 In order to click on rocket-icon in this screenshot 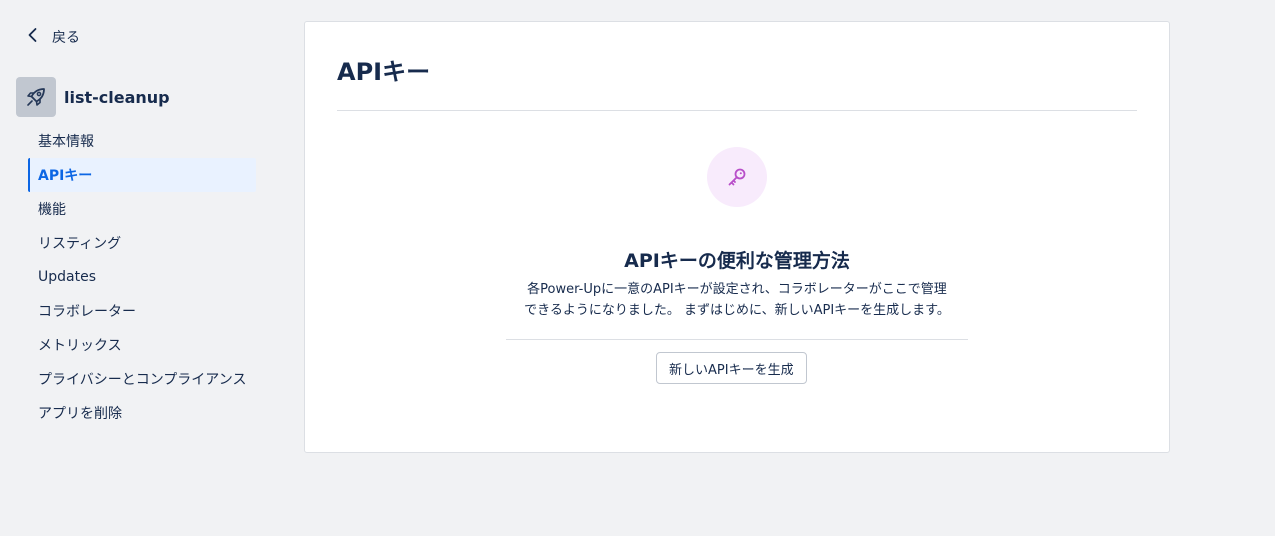, I will do `click(36, 97)`.